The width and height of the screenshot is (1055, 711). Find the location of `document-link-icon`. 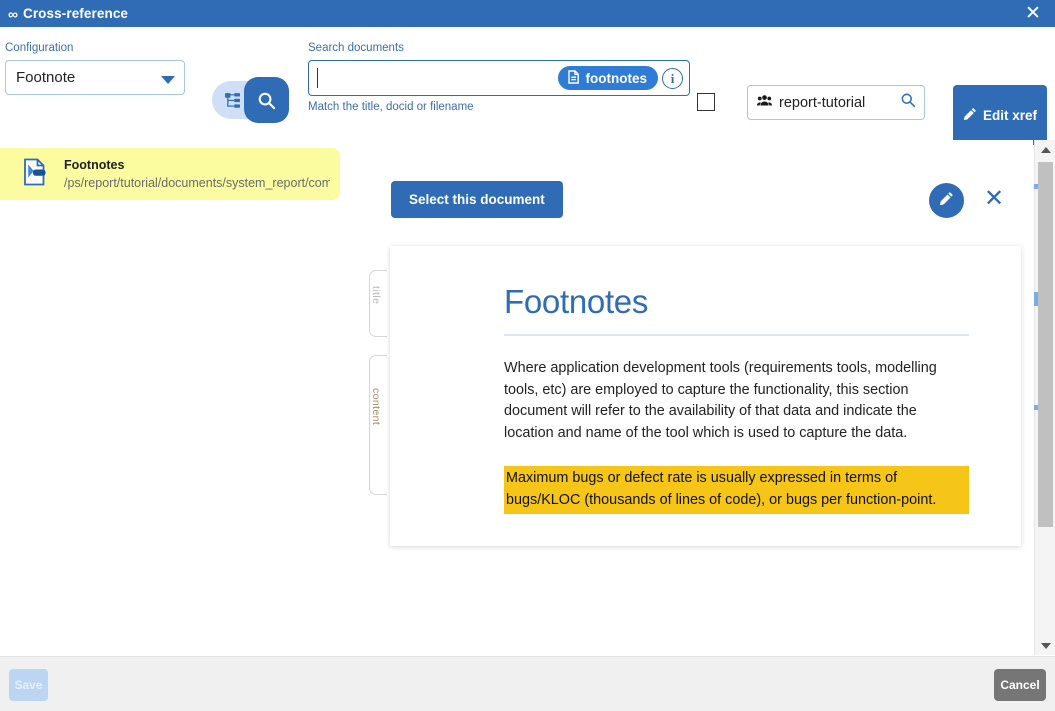

document-link-icon is located at coordinates (35, 174).